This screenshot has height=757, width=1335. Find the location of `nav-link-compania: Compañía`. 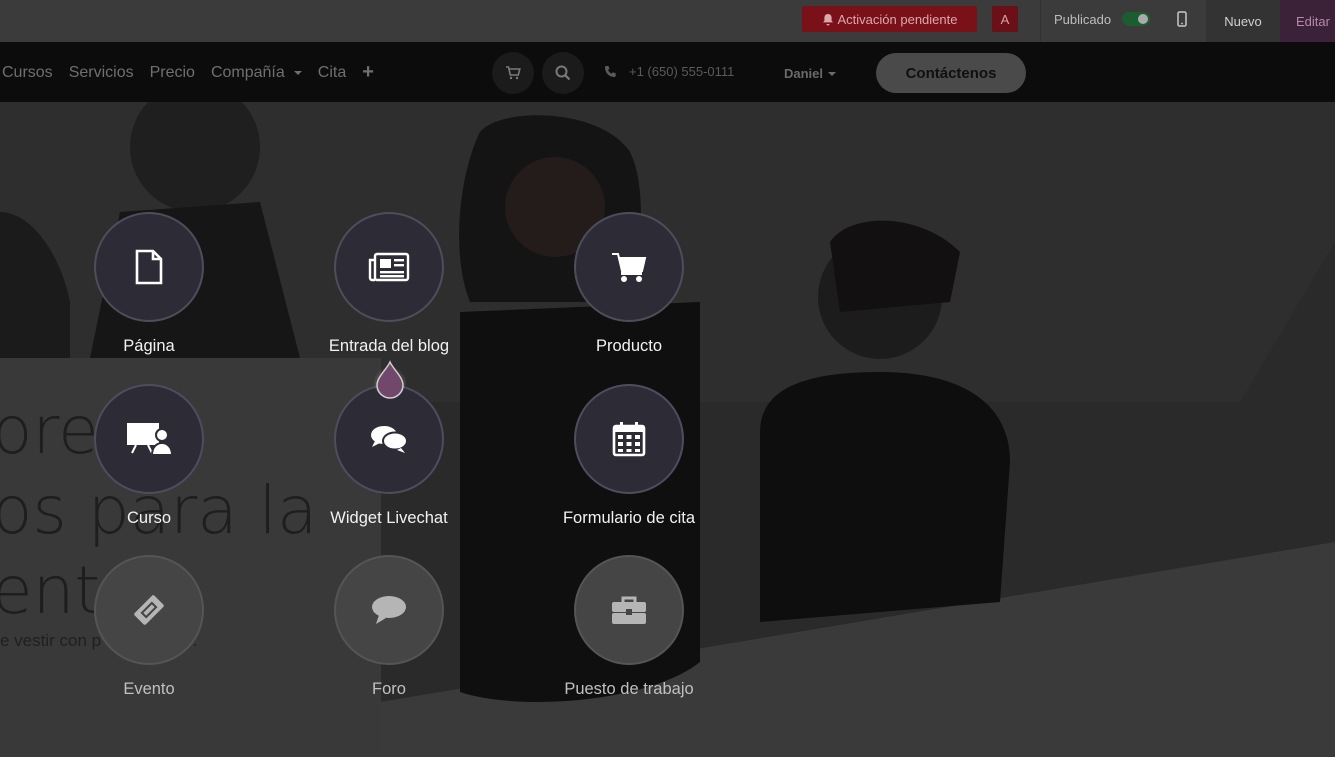

nav-link-compania: Compañía is located at coordinates (256, 73).